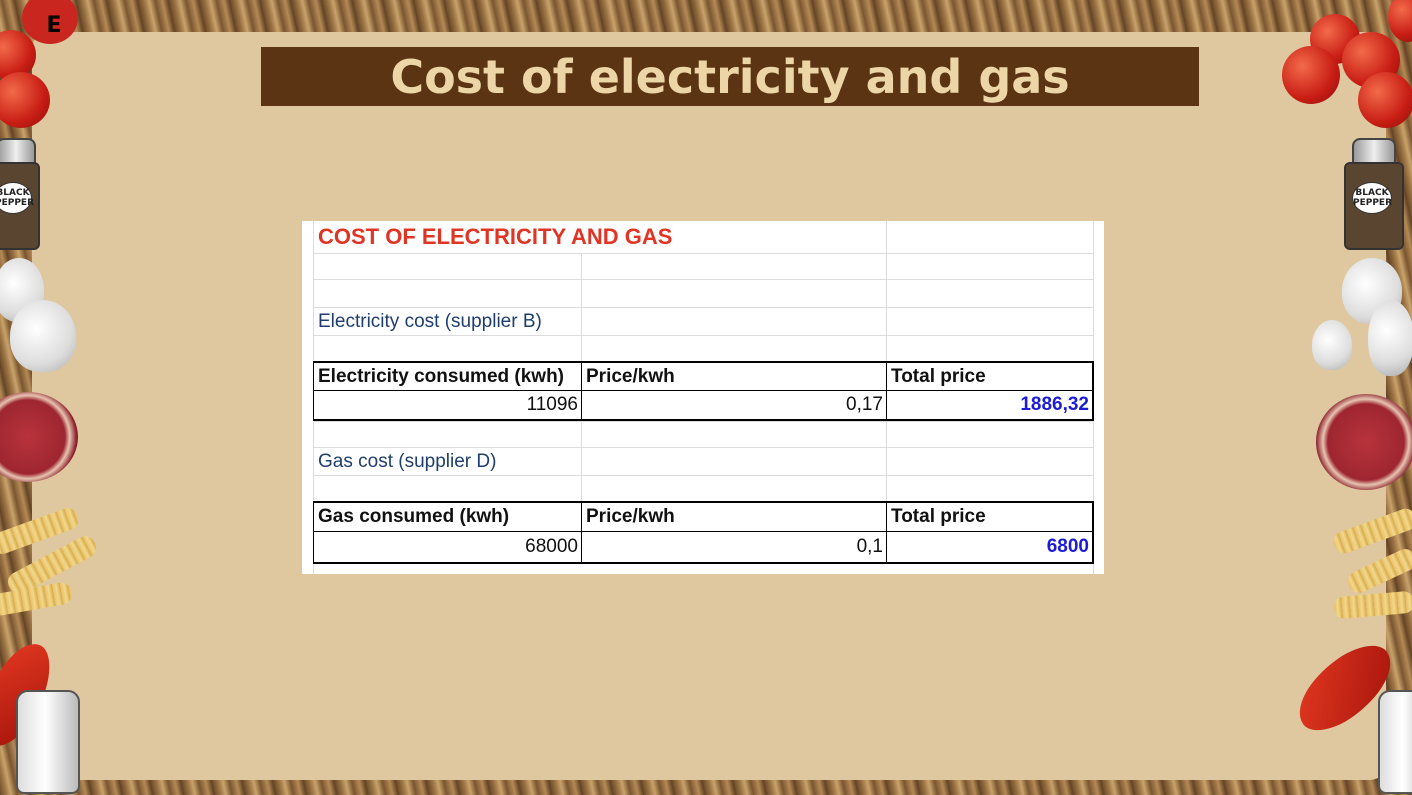 The width and height of the screenshot is (1412, 795). What do you see at coordinates (630, 516) in the screenshot?
I see `gas-col-price: Price/kwh` at bounding box center [630, 516].